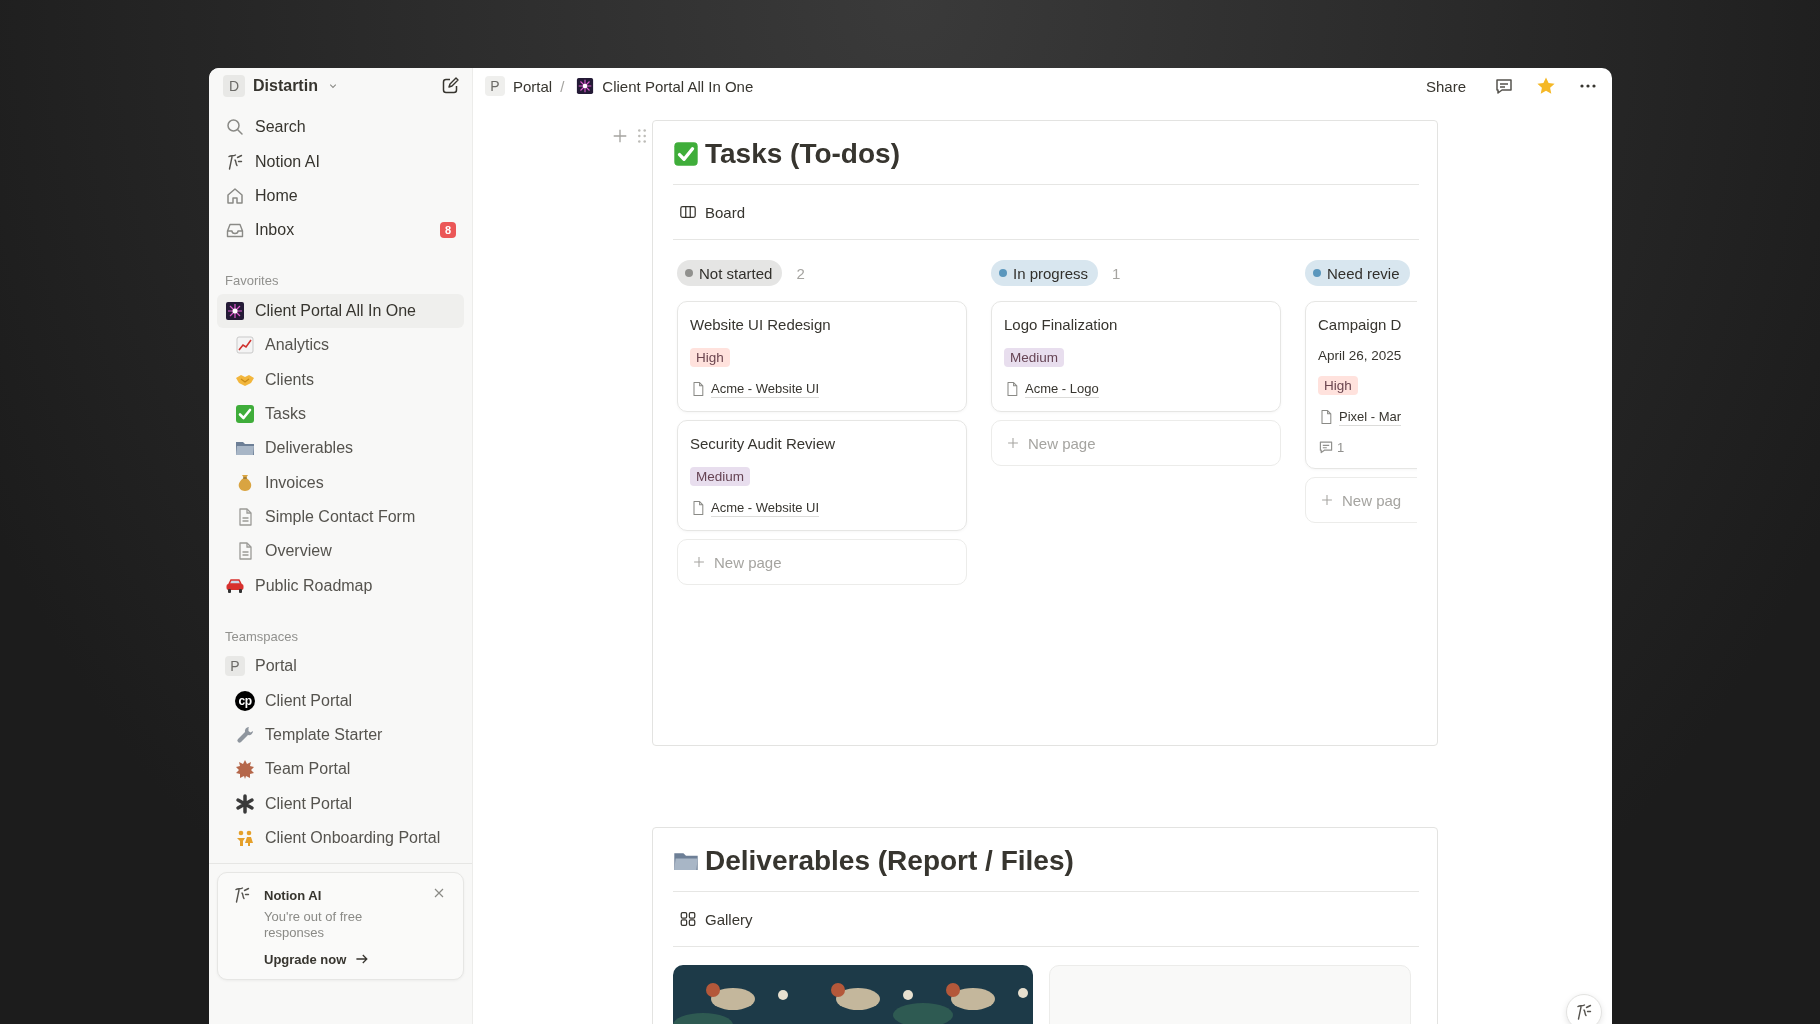  I want to click on sidebar-item: Deliverables, so click(340, 448).